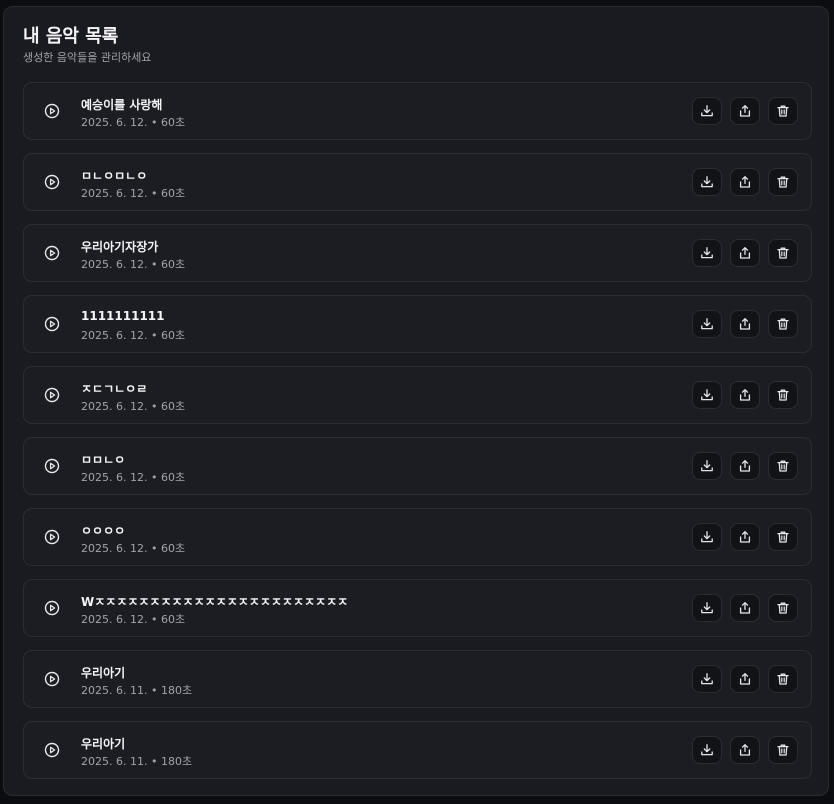 The image size is (834, 804). I want to click on track-title: ㅇㅇㅇㅇ, so click(103, 531).